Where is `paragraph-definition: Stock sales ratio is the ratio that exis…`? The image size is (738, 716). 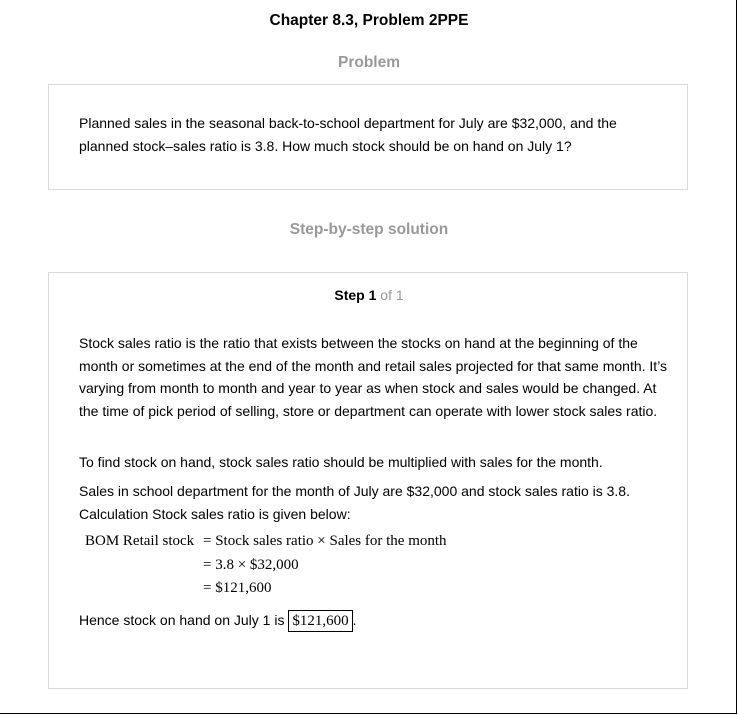
paragraph-definition: Stock sales ratio is the ratio that exis… is located at coordinates (373, 377).